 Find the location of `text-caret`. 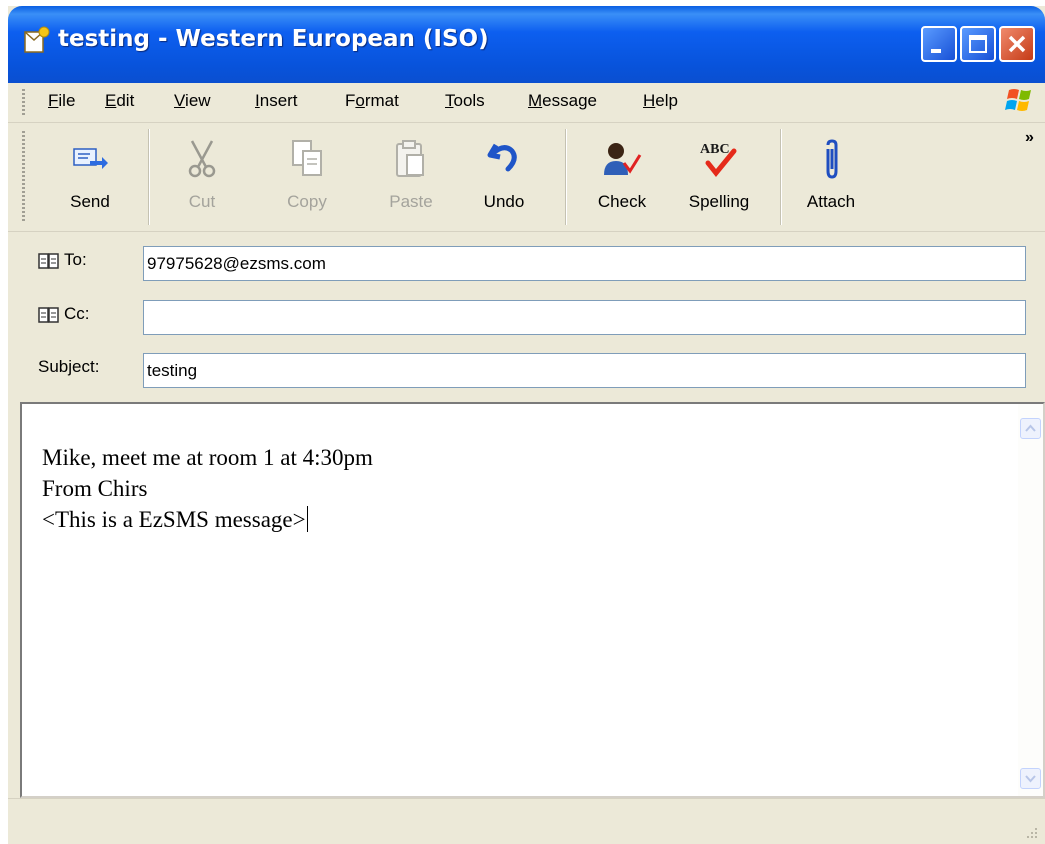

text-caret is located at coordinates (307, 519).